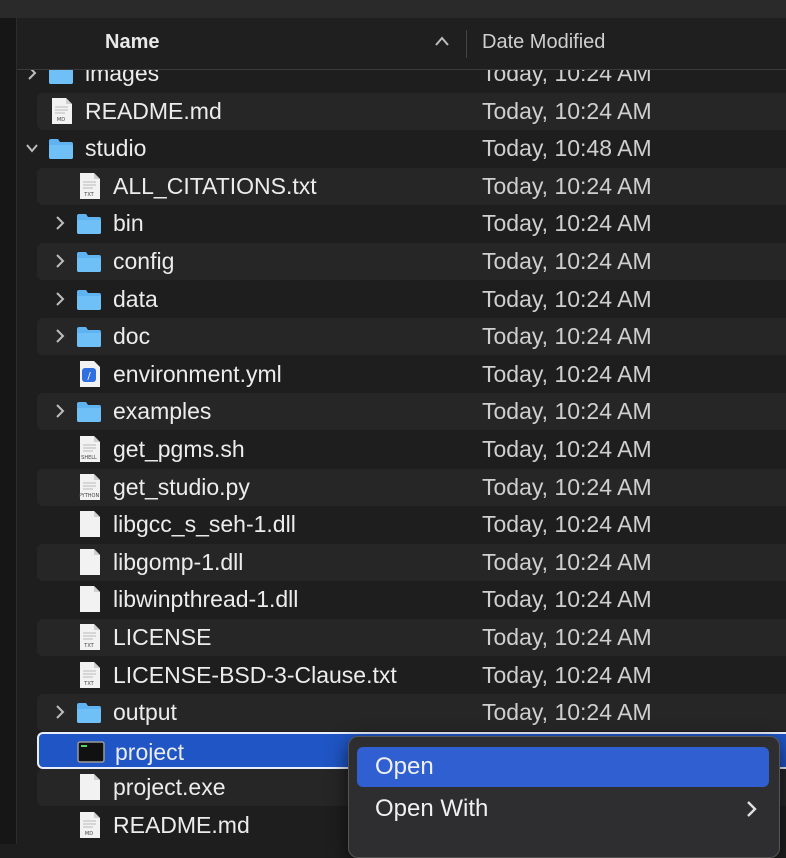 The height and width of the screenshot is (858, 786). I want to click on file-type-badge: SHELL, so click(89, 458).